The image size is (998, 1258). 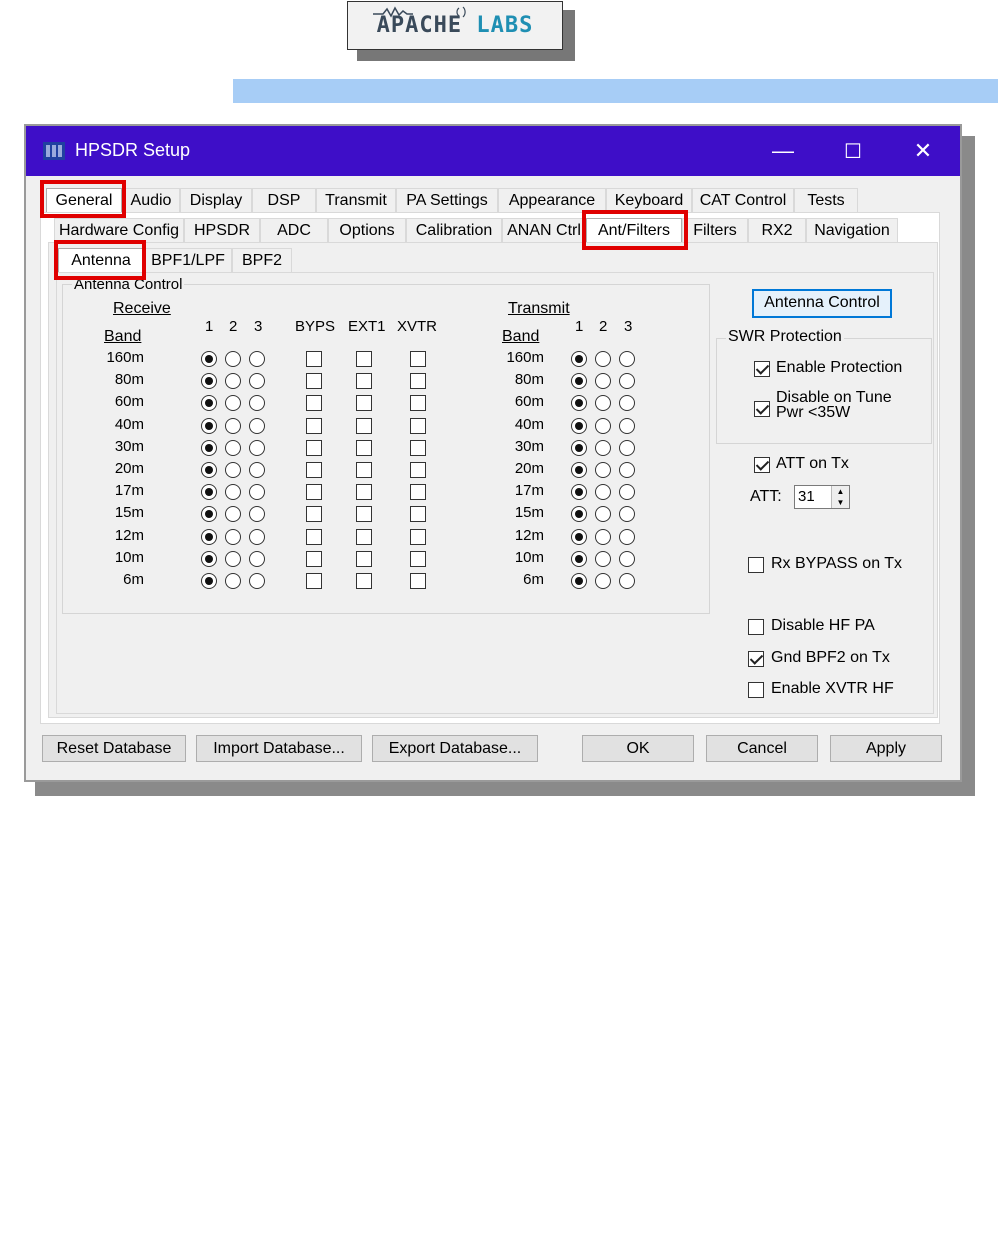 What do you see at coordinates (762, 369) in the screenshot?
I see `enable-protection-checkbox` at bounding box center [762, 369].